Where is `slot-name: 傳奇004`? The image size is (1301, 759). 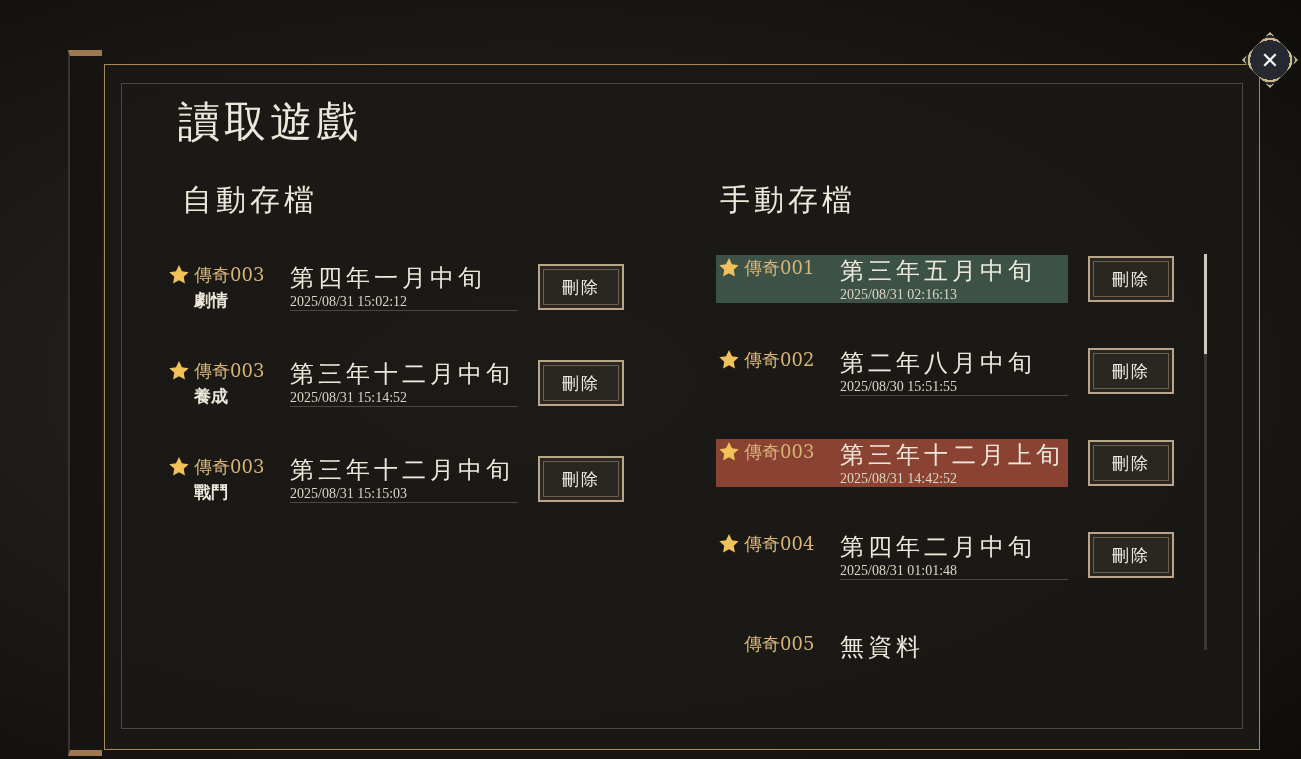
slot-name: 傳奇004 is located at coordinates (779, 543).